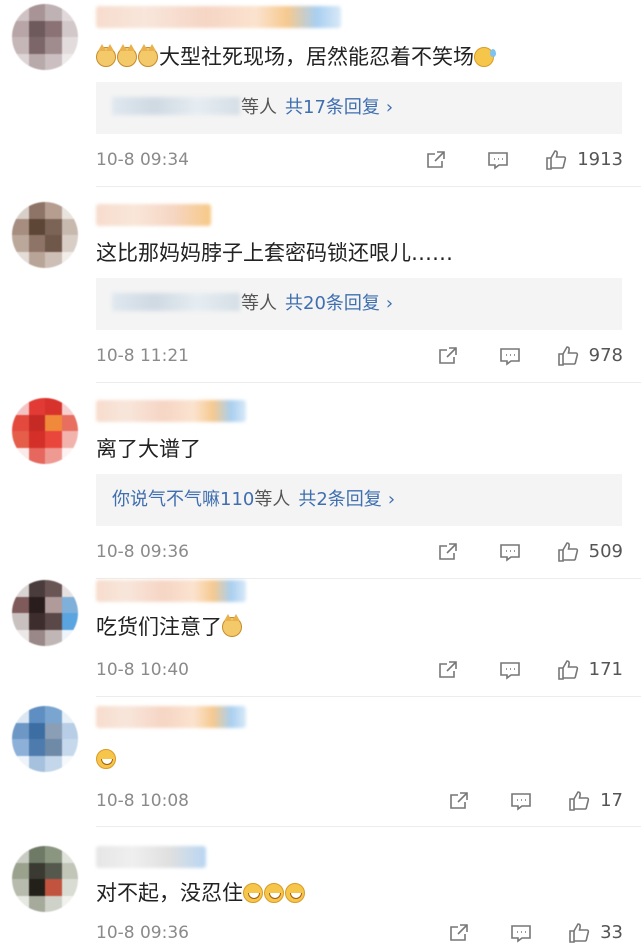 The image size is (641, 950). Describe the element at coordinates (529, 356) in the screenshot. I see `comment-actions: 978` at that location.